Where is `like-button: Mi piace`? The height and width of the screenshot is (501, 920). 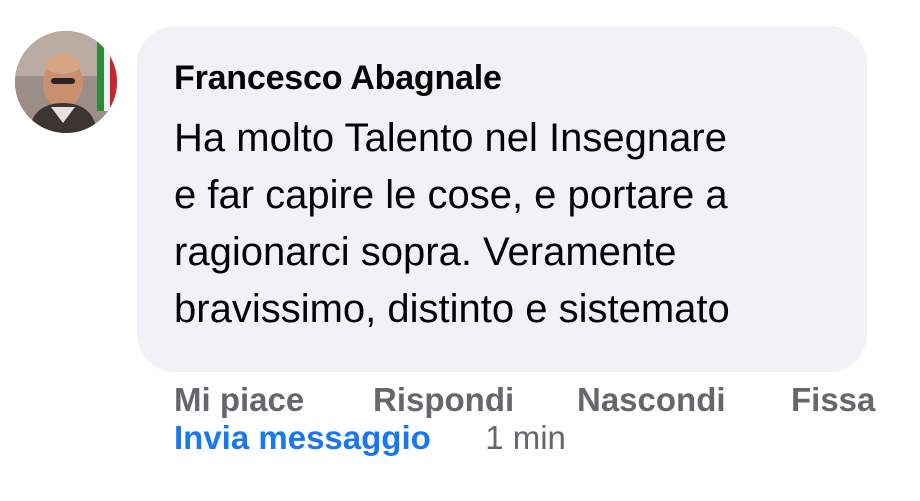
like-button: Mi piace is located at coordinates (239, 400).